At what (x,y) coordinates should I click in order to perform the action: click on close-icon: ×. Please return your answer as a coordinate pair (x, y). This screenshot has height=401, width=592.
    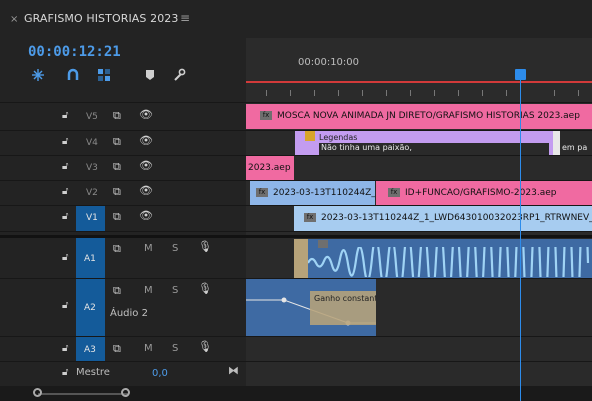
    Looking at the image, I should click on (14, 19).